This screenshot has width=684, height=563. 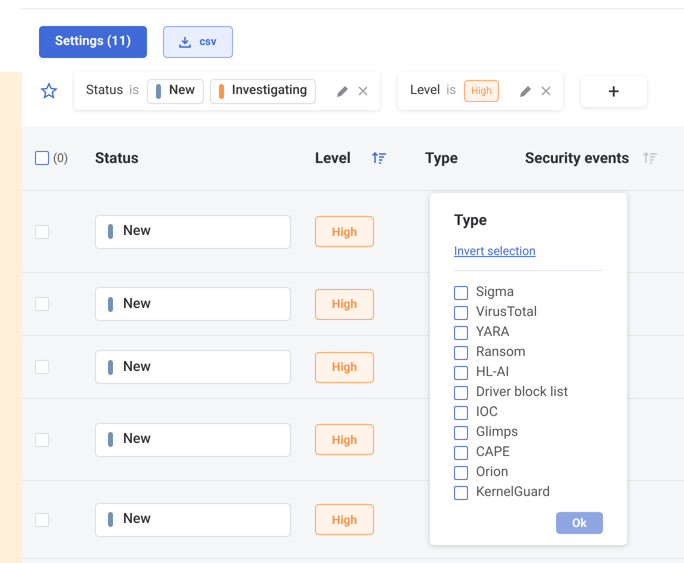 I want to click on column-header: Type, so click(x=441, y=158).